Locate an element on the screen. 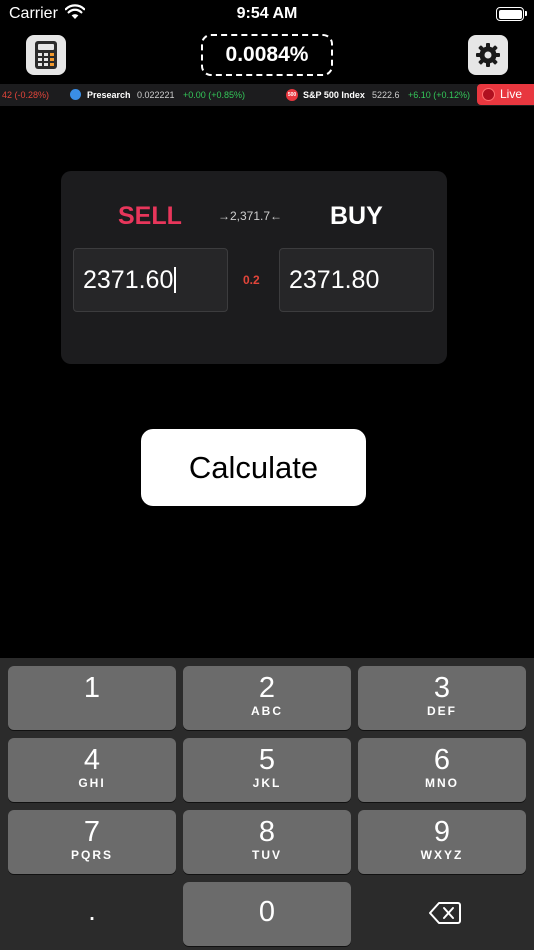 Image resolution: width=534 pixels, height=950 pixels. key-9: 9 WXYZ is located at coordinates (442, 842).